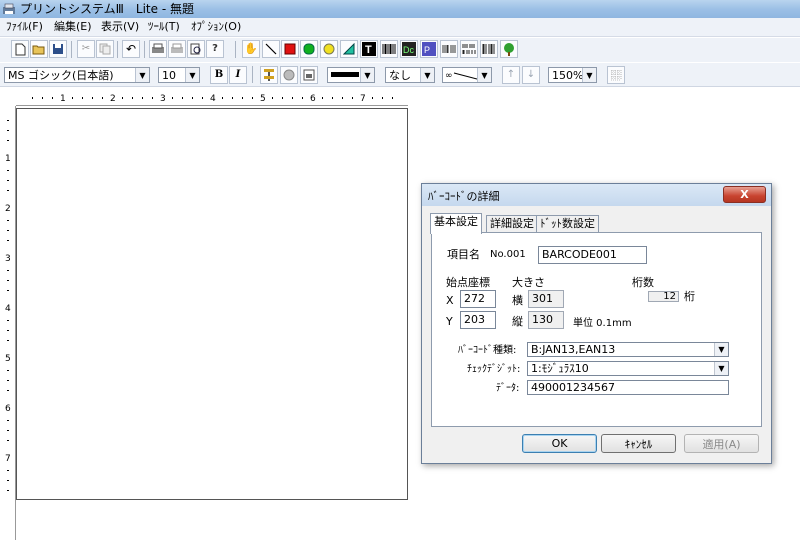  I want to click on tab-dot-settings: ﾄﾞｯﾄ数設定, so click(567, 224).